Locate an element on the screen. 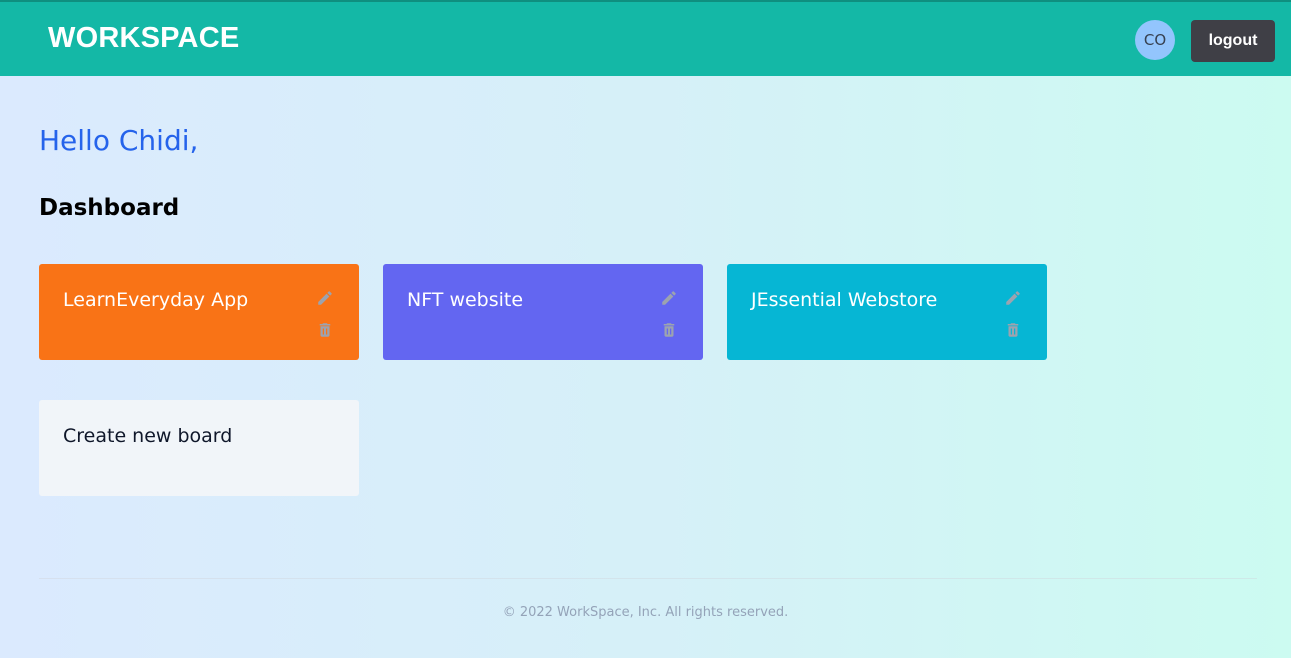  board-name: NFT website is located at coordinates (465, 300).